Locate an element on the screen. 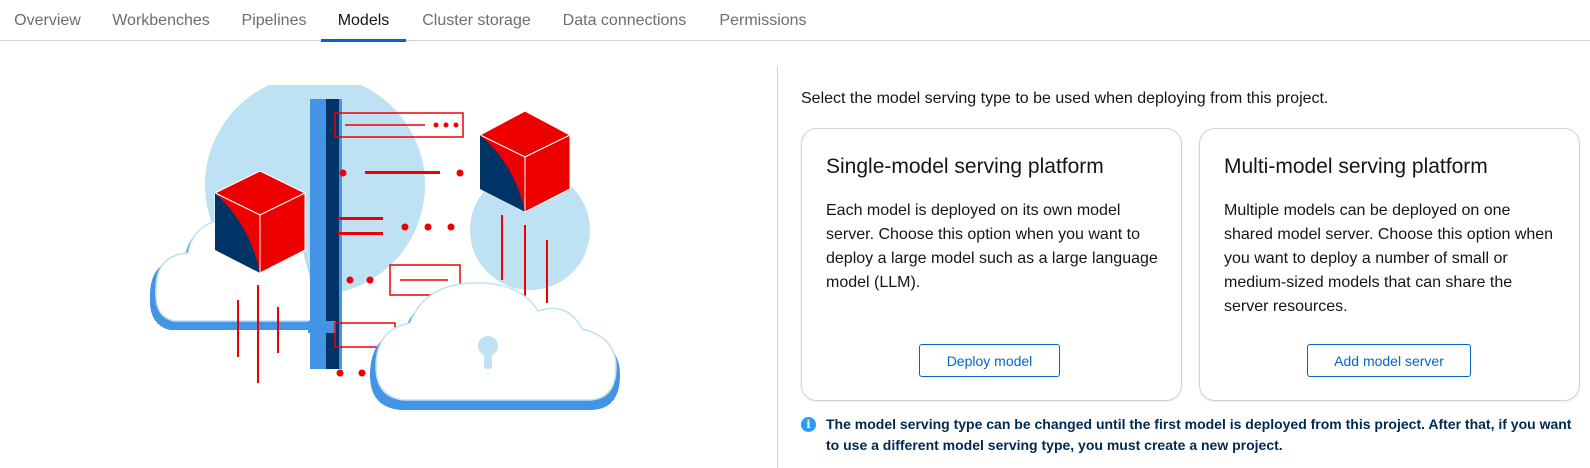 Image resolution: width=1590 pixels, height=468 pixels. tab-permissions: Permissions is located at coordinates (763, 20).